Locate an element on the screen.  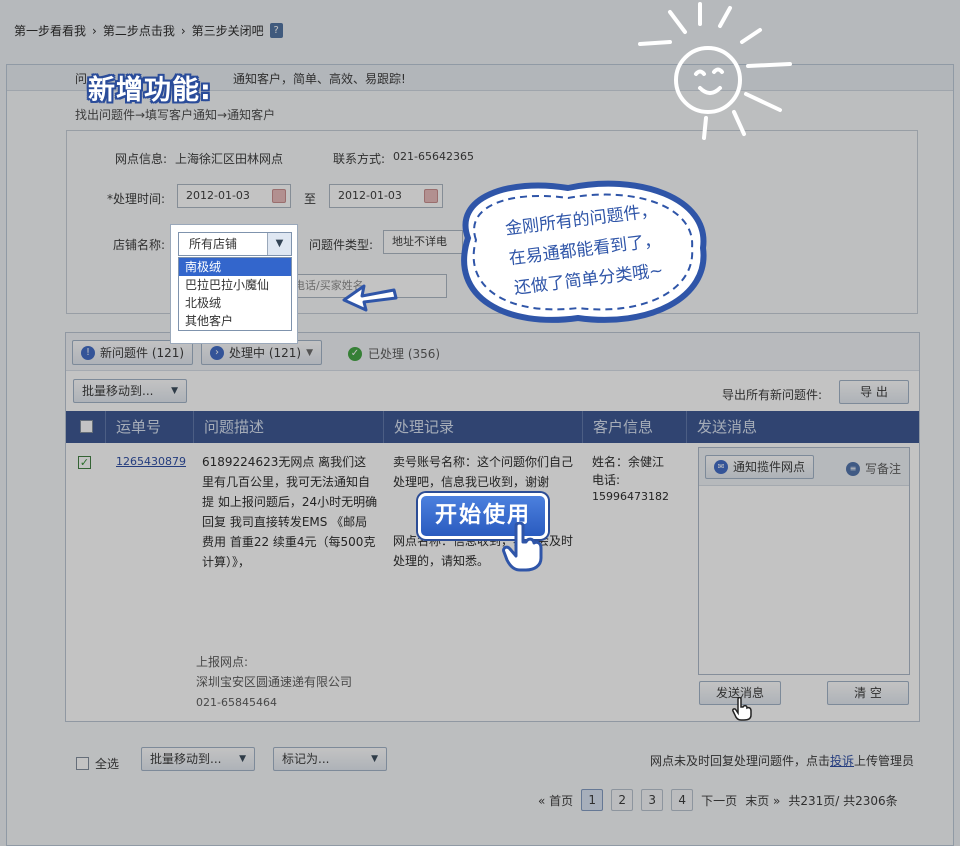
contact-value: 021-65642365 is located at coordinates (433, 156).